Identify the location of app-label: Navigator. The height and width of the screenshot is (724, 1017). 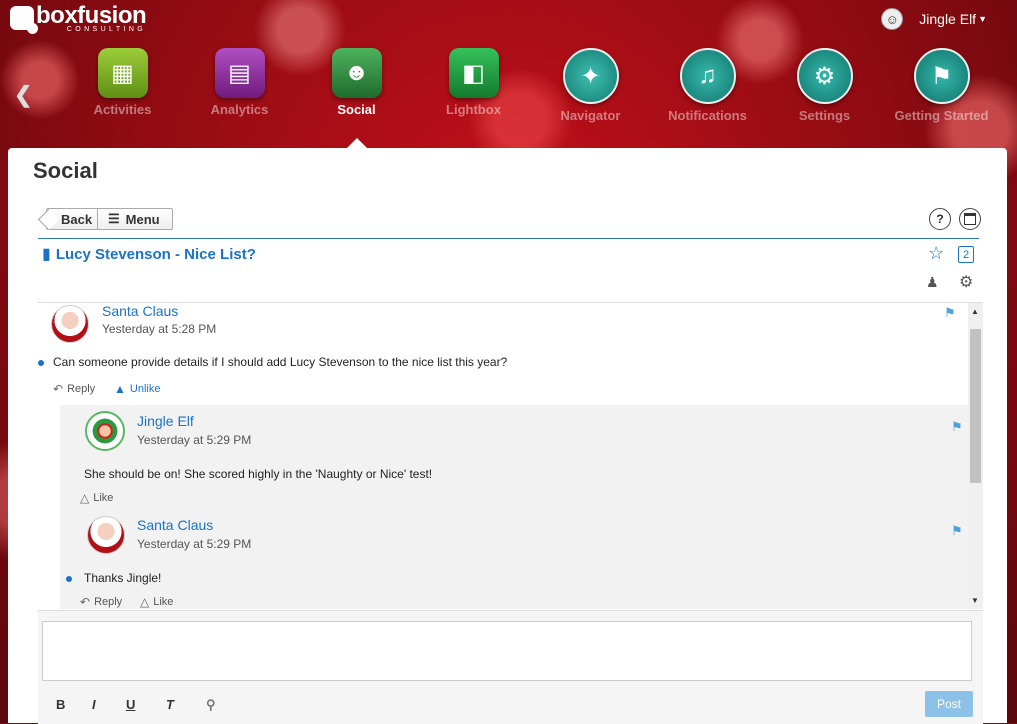
(590, 115).